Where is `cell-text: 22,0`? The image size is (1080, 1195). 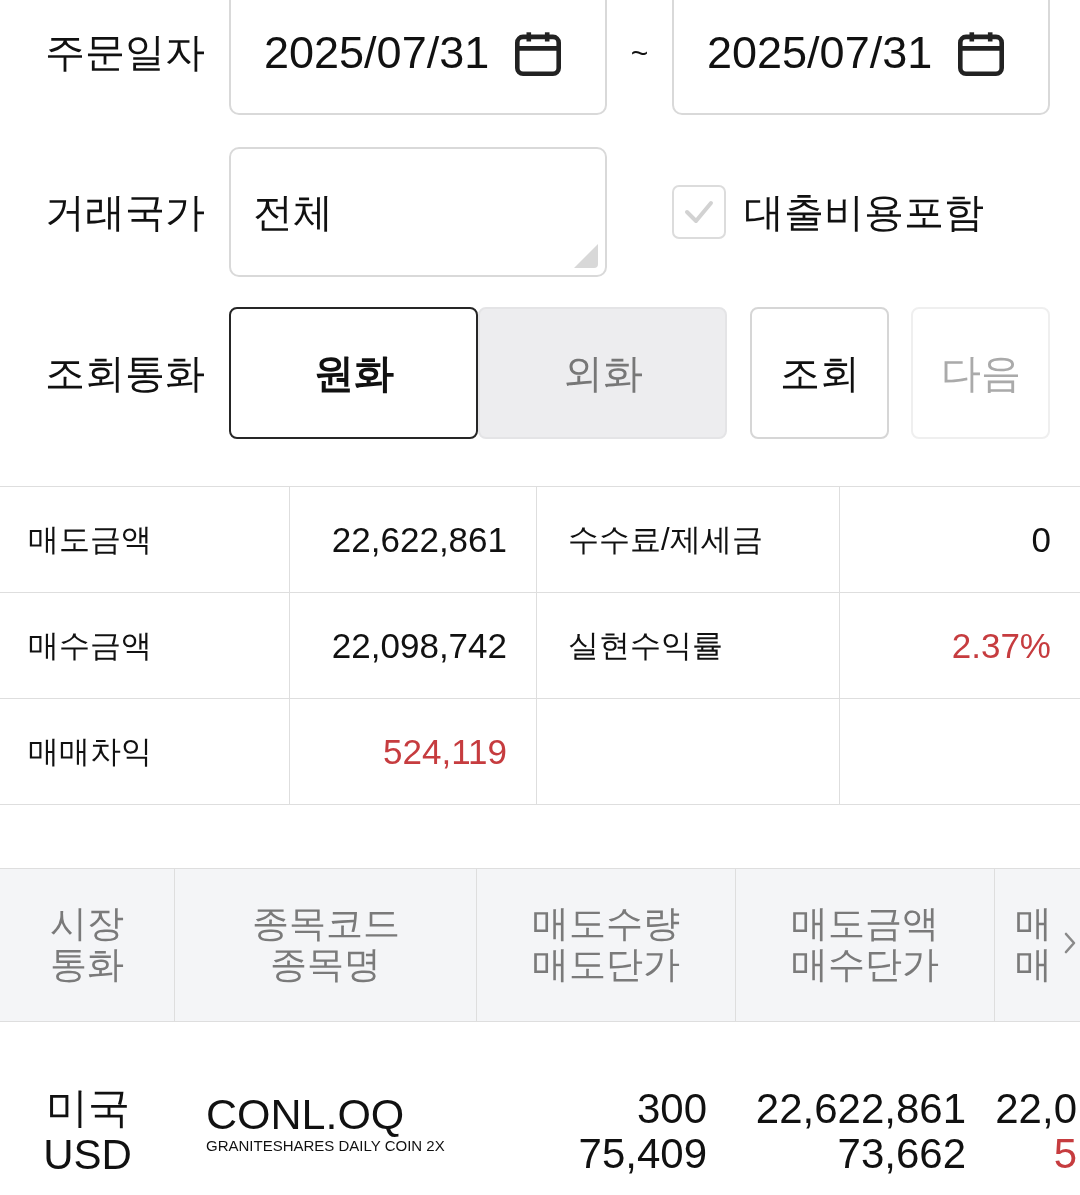 cell-text: 22,0 is located at coordinates (1036, 1109).